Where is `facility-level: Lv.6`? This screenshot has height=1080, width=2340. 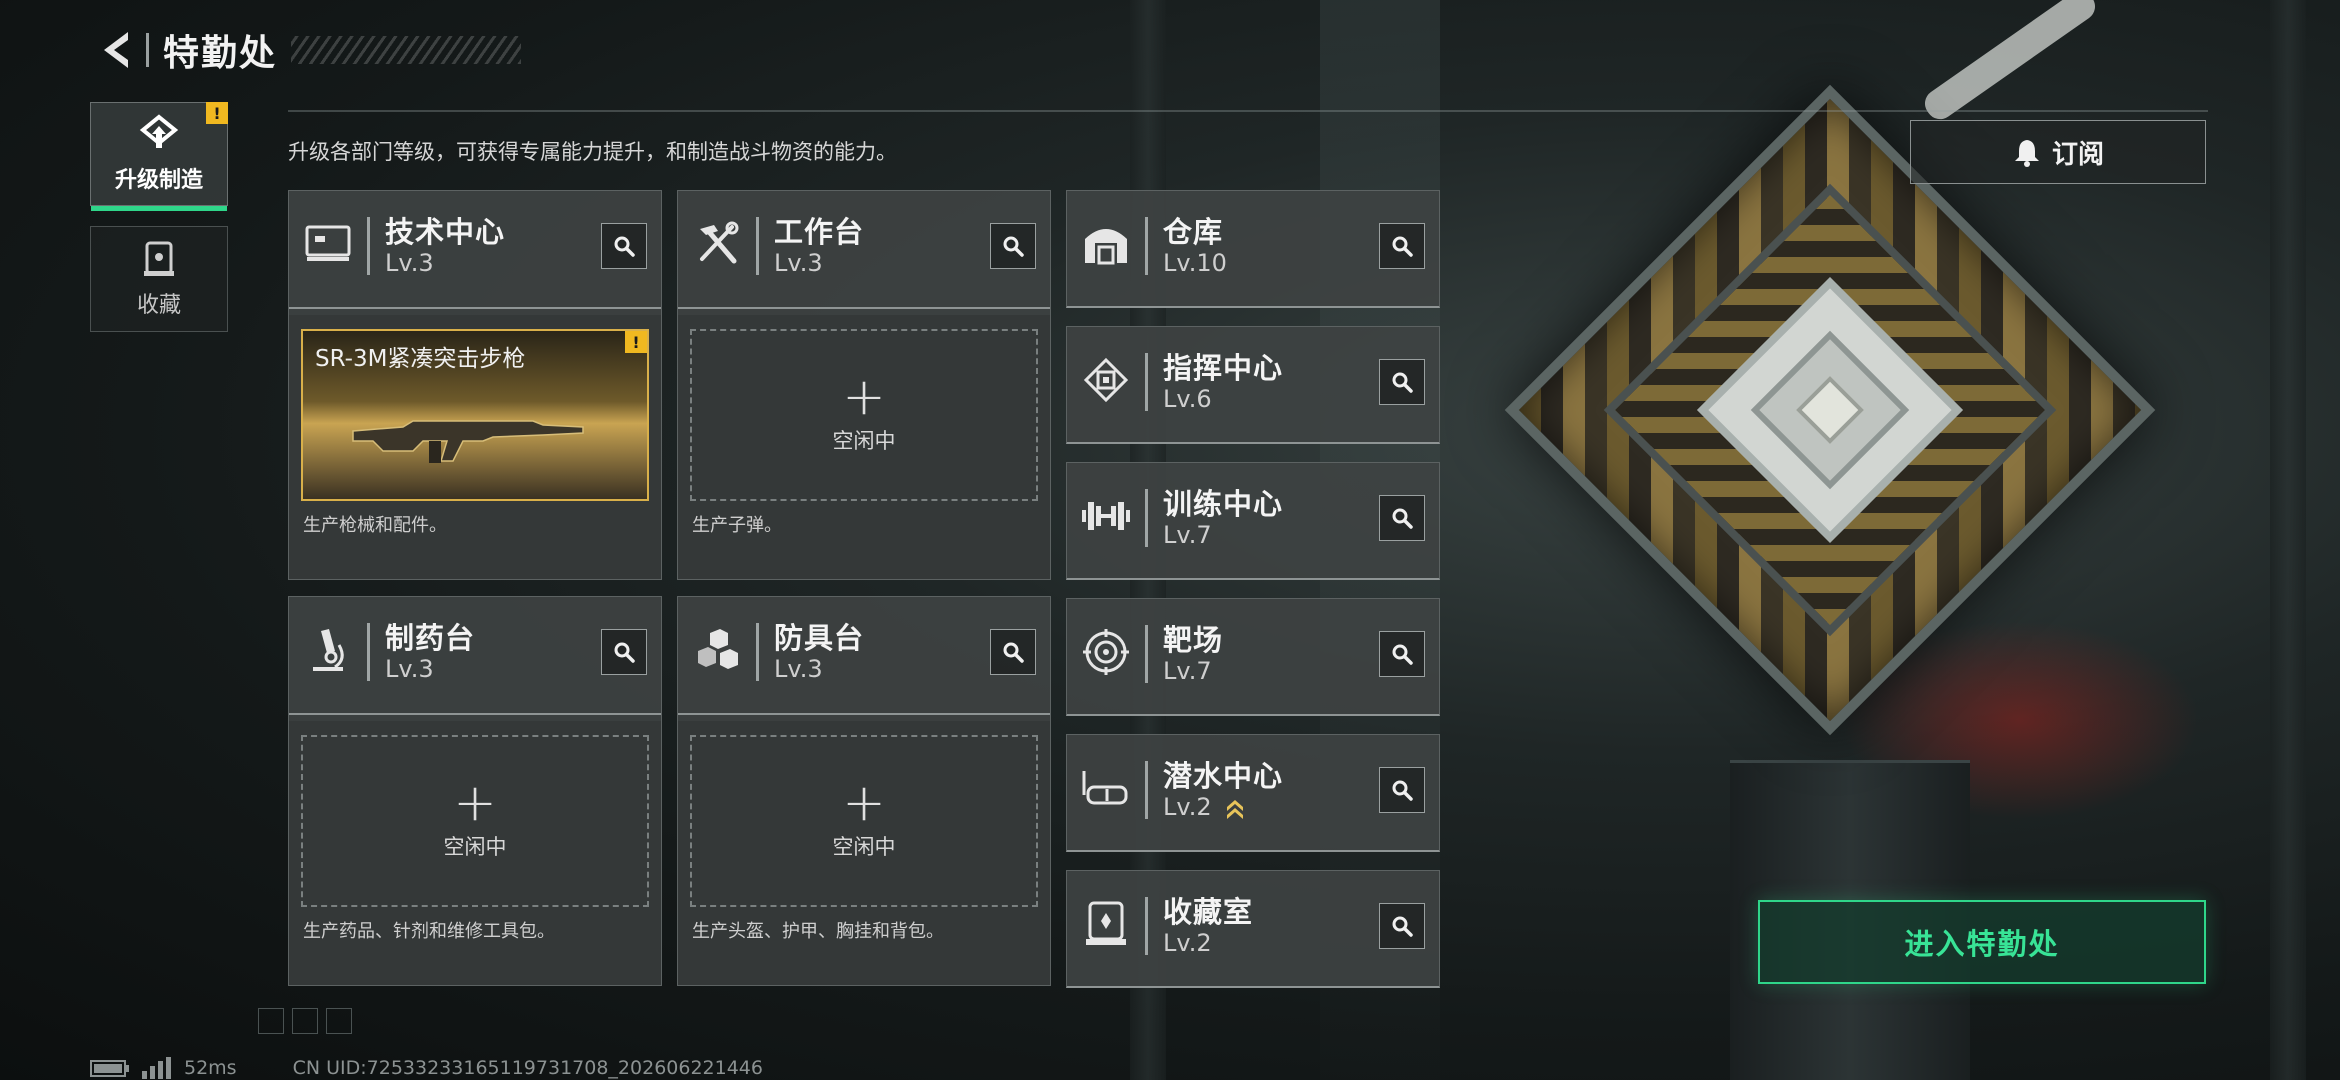 facility-level: Lv.6 is located at coordinates (1187, 399).